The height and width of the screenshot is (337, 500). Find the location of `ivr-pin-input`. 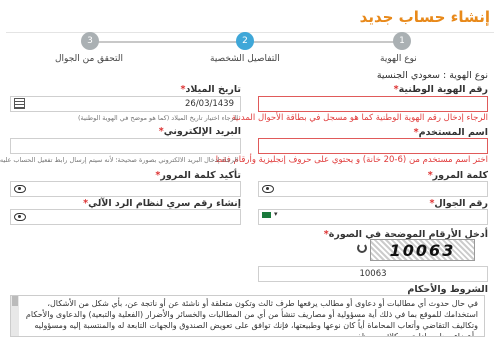

ivr-pin-input is located at coordinates (125, 217).